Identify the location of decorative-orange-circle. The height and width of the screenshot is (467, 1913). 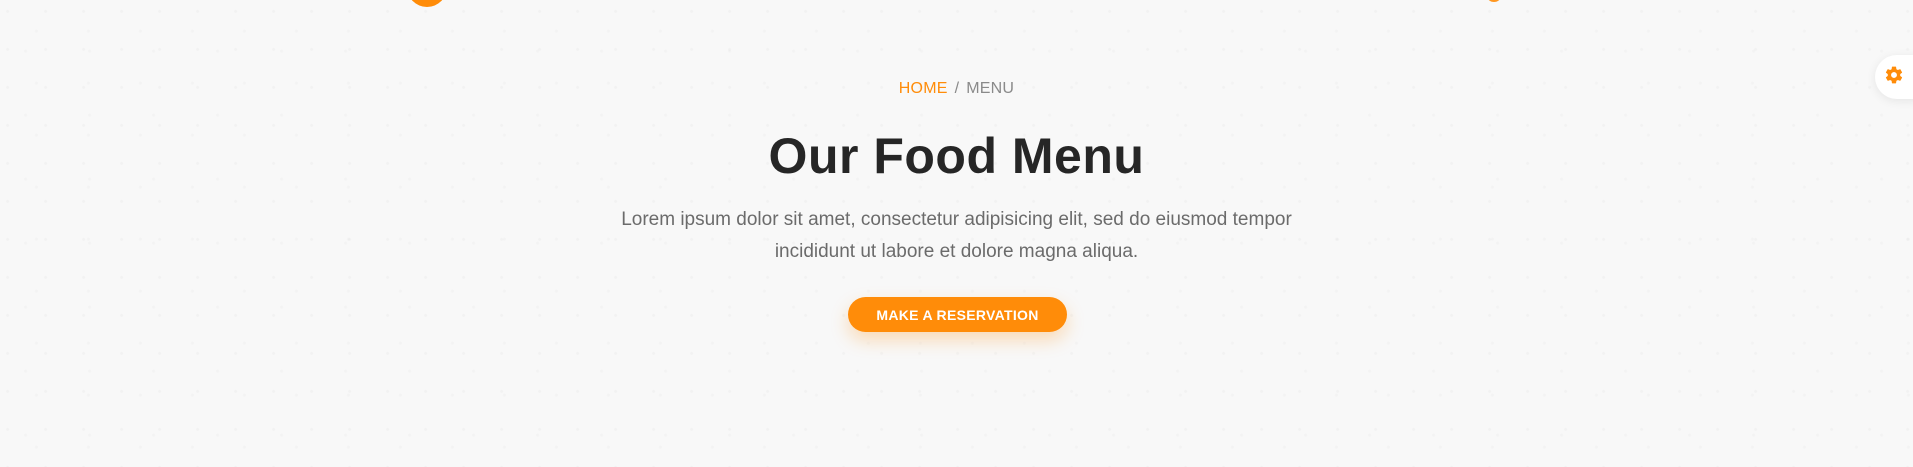
(427, 3).